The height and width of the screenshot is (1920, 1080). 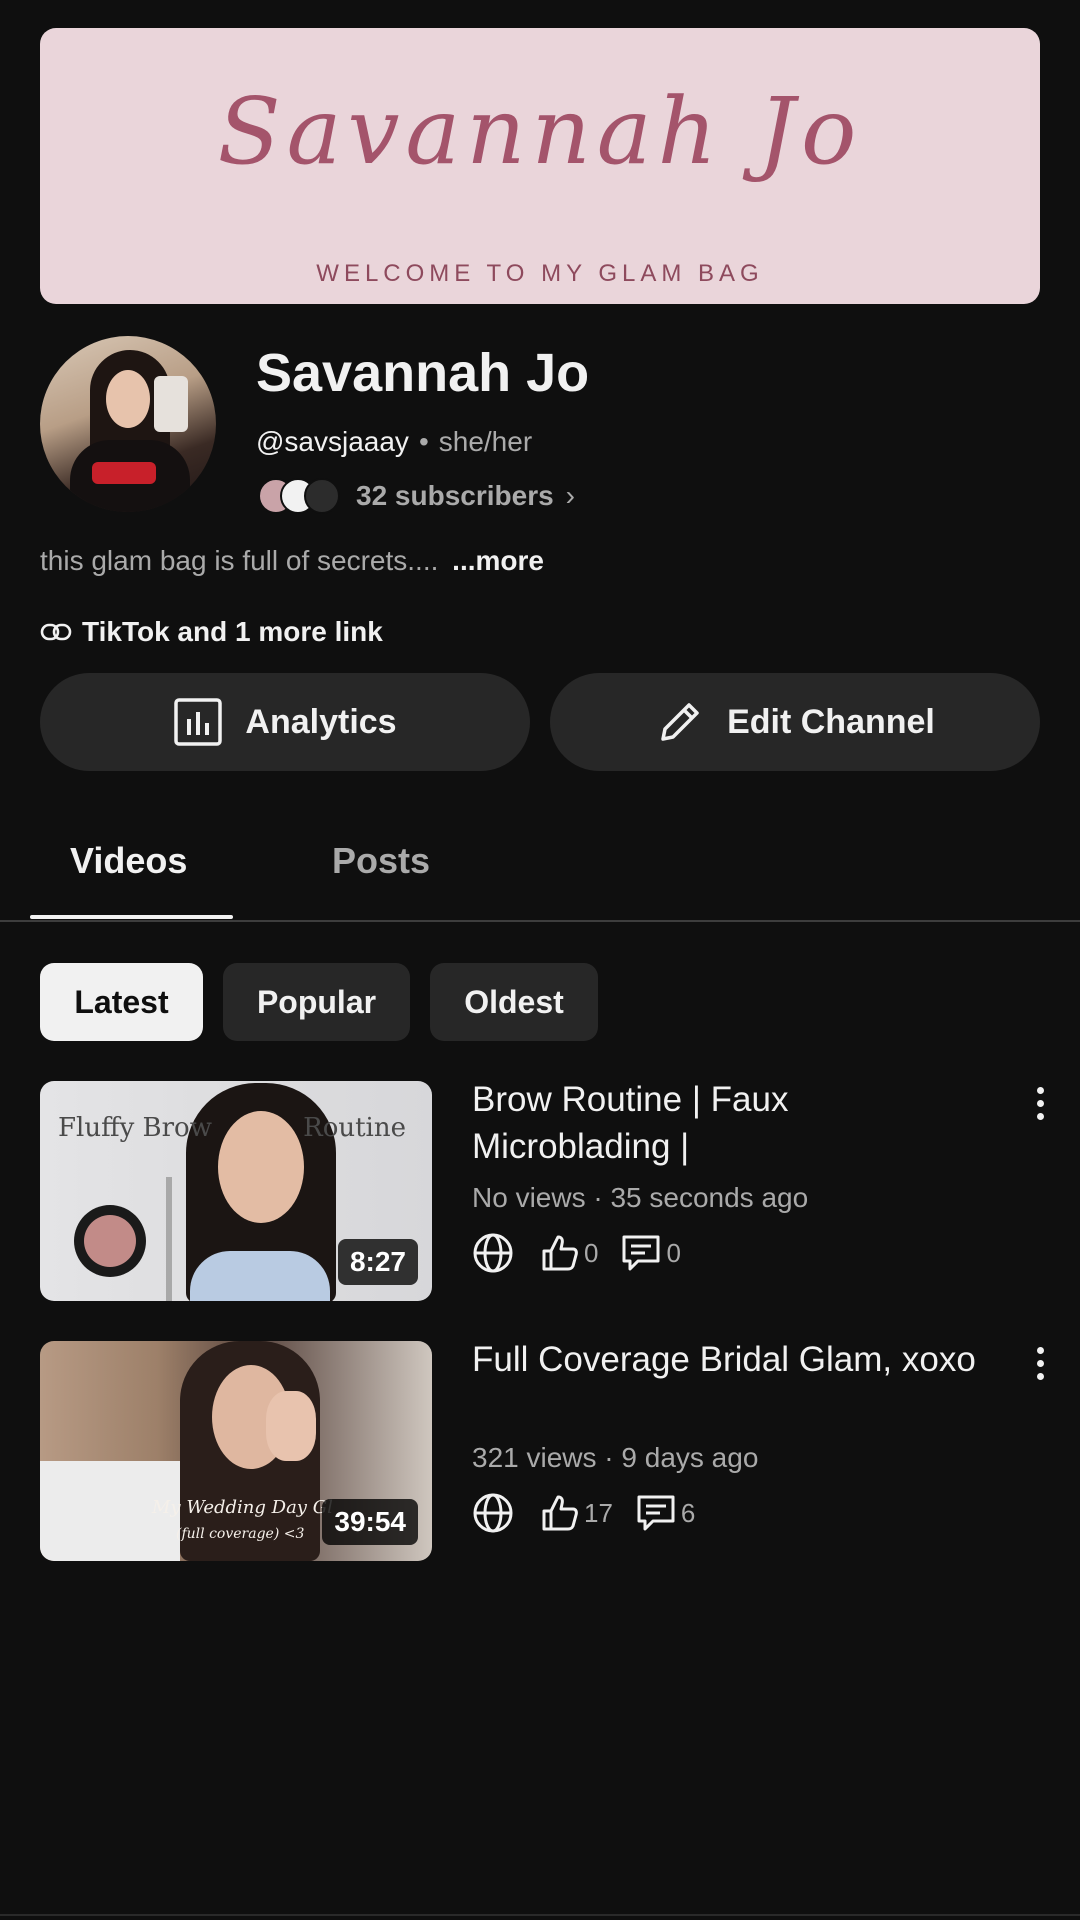 I want to click on comments-count: 0, so click(x=673, y=1252).